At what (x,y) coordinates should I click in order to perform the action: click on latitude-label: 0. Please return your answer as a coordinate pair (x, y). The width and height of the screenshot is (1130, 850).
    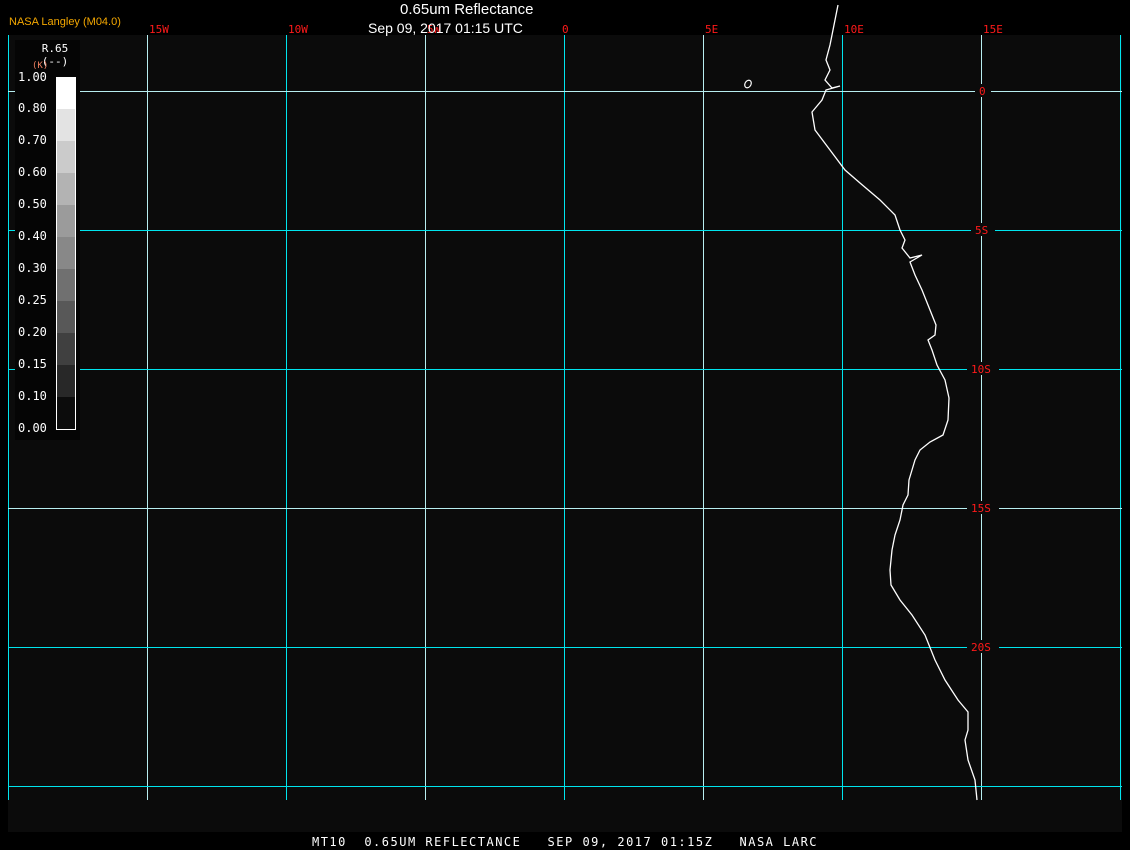
    Looking at the image, I should click on (982, 91).